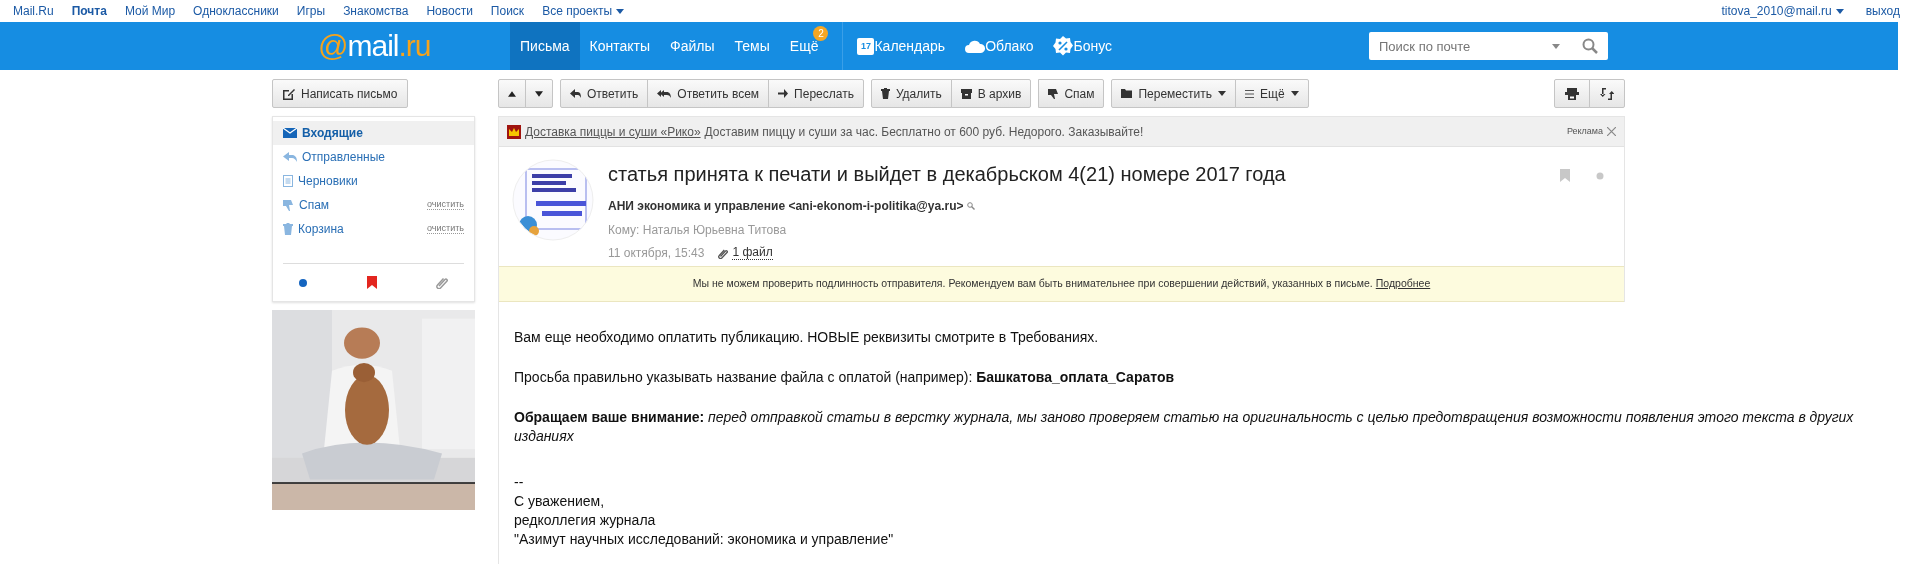 This screenshot has width=1920, height=566. What do you see at coordinates (1092, 46) in the screenshot?
I see `service-link: Бонус` at bounding box center [1092, 46].